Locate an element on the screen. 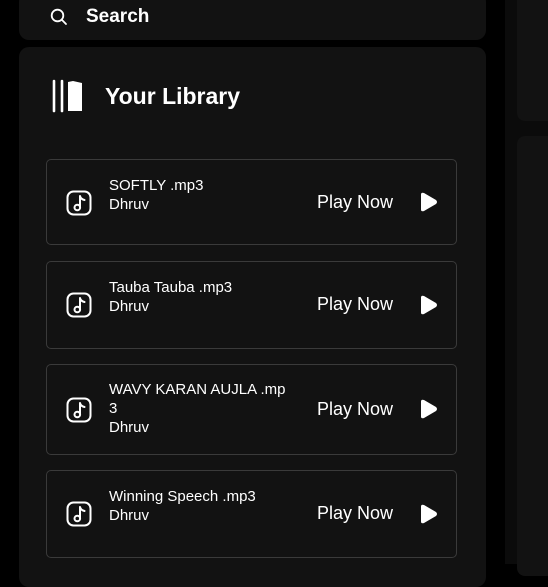 This screenshot has width=548, height=587. search-label: Search is located at coordinates (118, 16).